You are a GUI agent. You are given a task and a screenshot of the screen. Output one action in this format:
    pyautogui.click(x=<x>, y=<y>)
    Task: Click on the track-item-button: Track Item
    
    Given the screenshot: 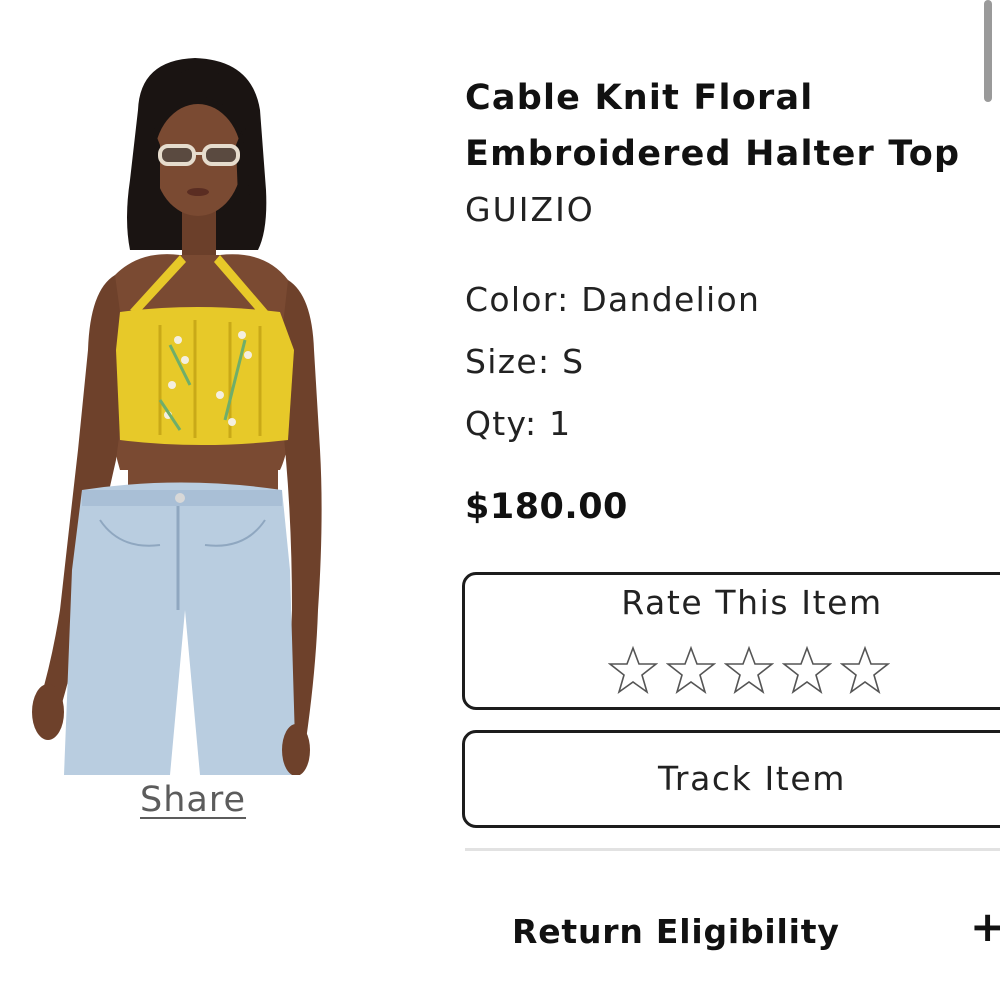 What is the action you would take?
    pyautogui.click(x=731, y=779)
    